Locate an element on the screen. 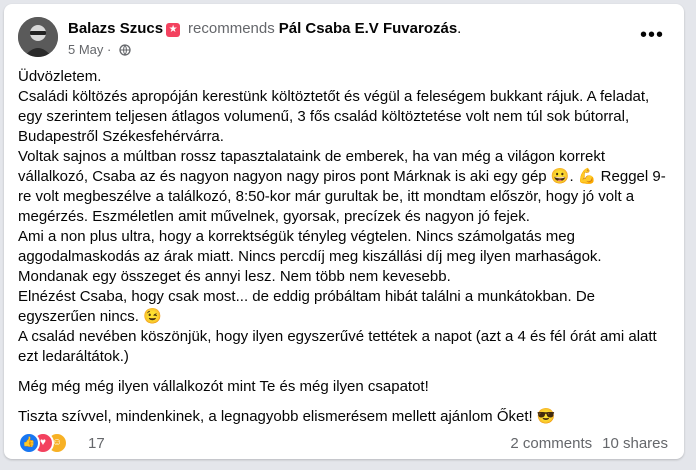  recommend-icon: ★ is located at coordinates (173, 30).